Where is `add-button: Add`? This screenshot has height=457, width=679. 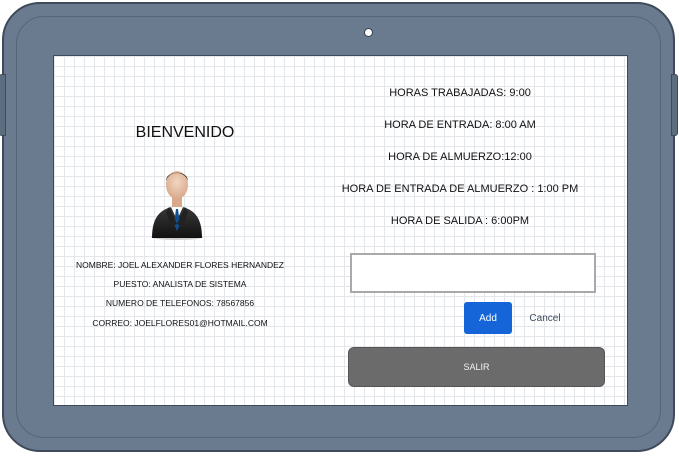
add-button: Add is located at coordinates (488, 318).